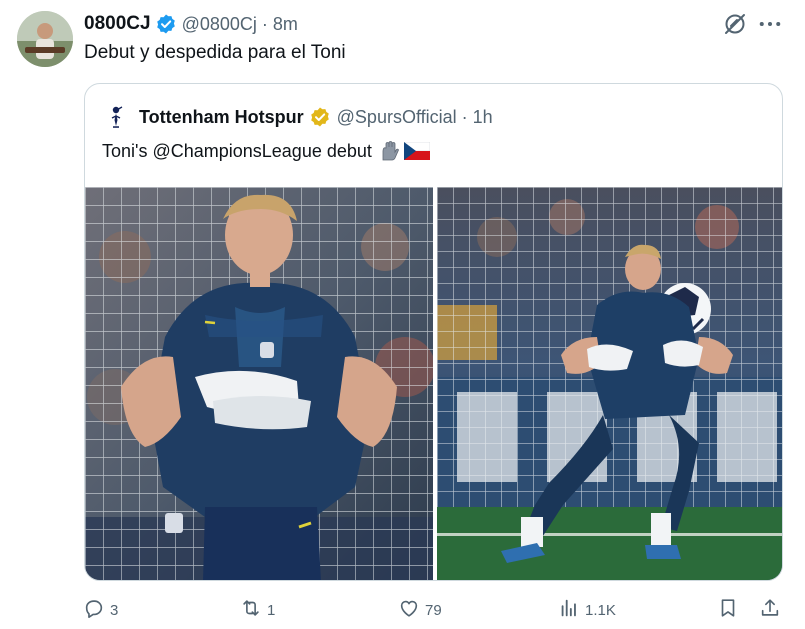  I want to click on action-bar: 3 1 79 1.1K, so click(435, 610).